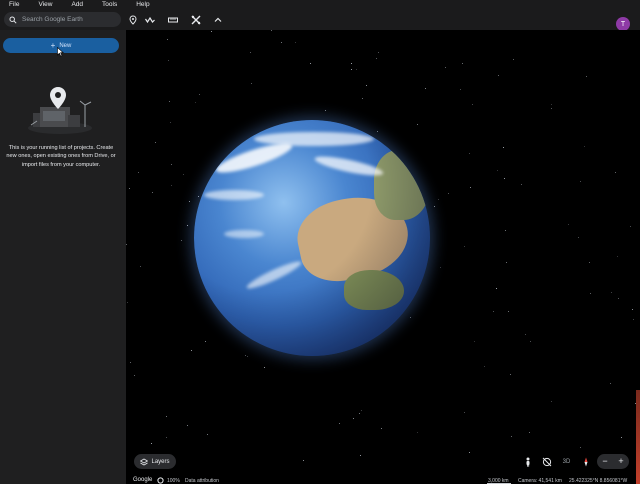  What do you see at coordinates (320, 5) in the screenshot?
I see `menu-bar: File View Add Tools Help` at bounding box center [320, 5].